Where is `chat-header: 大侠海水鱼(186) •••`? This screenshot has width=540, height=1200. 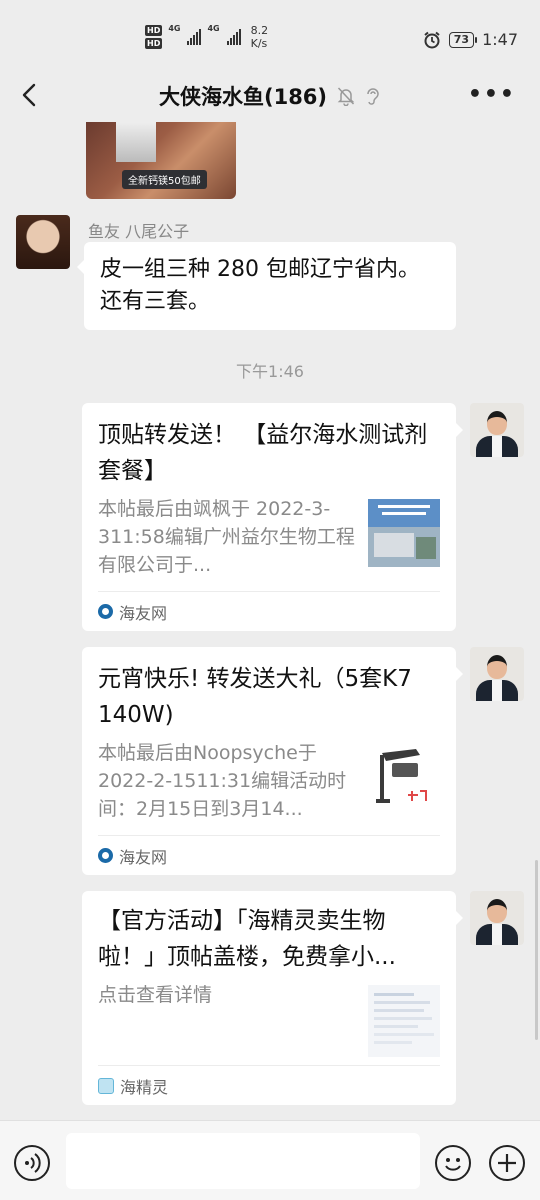 chat-header: 大侠海水鱼(186) ••• is located at coordinates (270, 96).